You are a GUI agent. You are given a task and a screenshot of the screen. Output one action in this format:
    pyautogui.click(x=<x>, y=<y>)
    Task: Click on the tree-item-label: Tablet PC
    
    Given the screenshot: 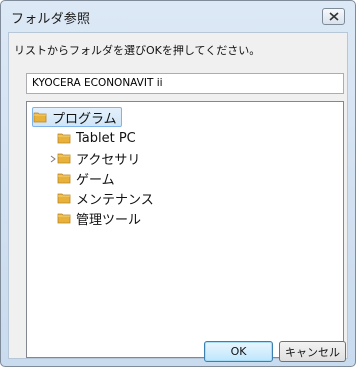 What is the action you would take?
    pyautogui.click(x=106, y=138)
    